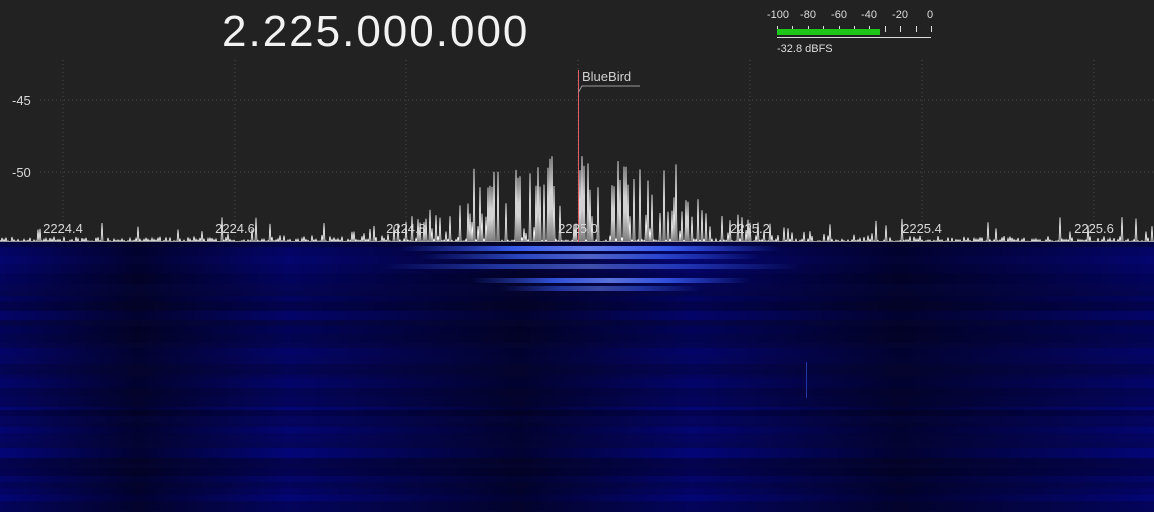 The image size is (1154, 512). I want to click on bookmark-label: BlueBird, so click(606, 76).